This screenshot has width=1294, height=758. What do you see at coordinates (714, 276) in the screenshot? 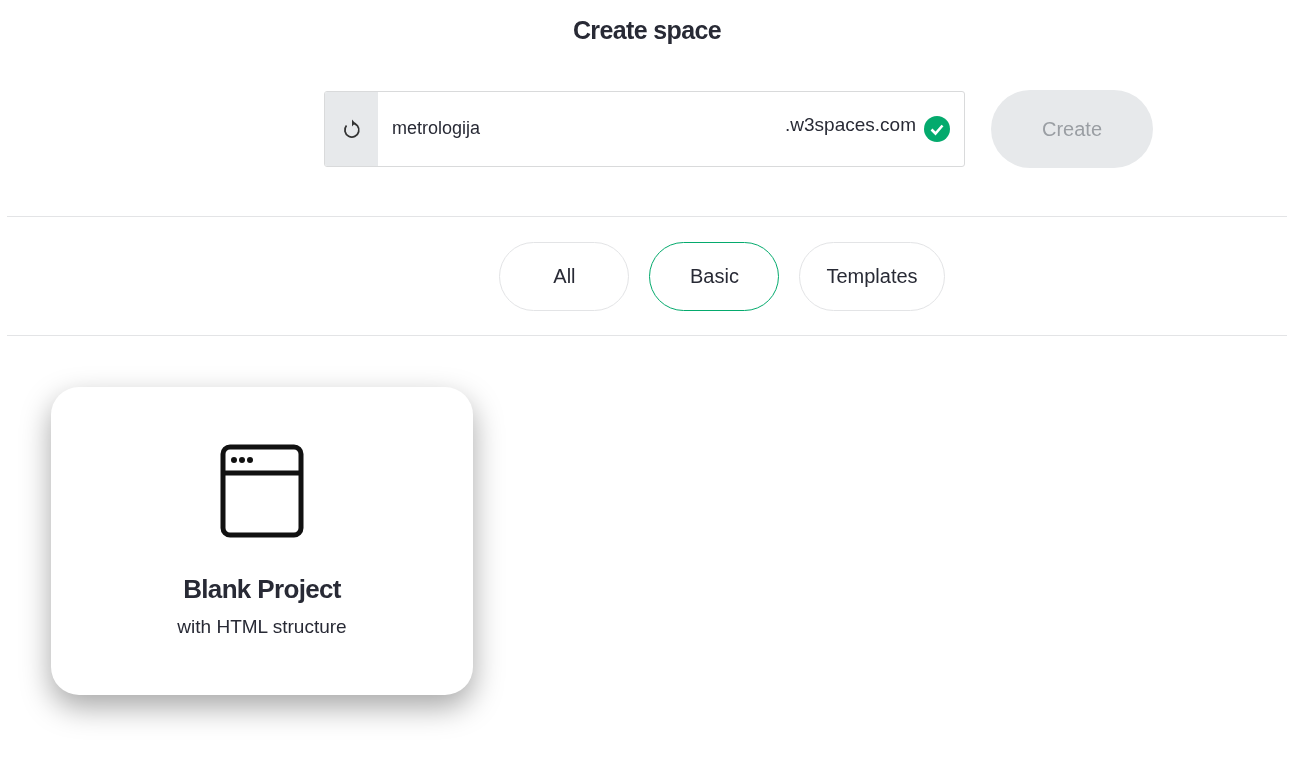
I see `filter-tab: Basic` at bounding box center [714, 276].